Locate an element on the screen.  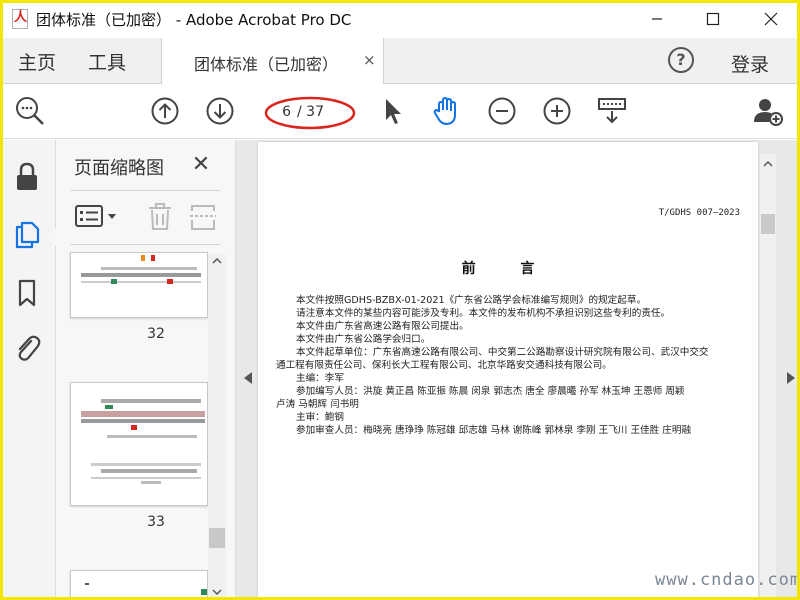
active-panel-indicator is located at coordinates (51, 237).